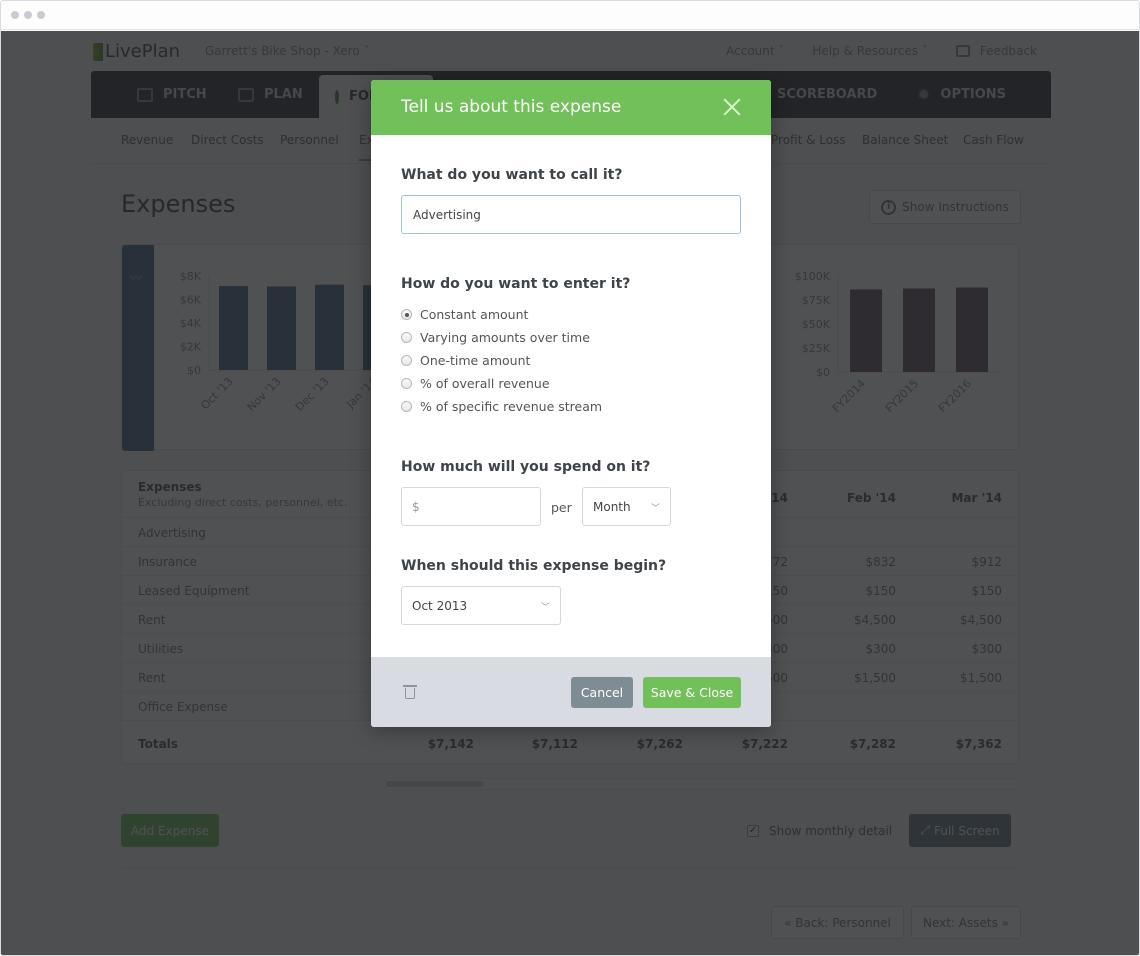 Image resolution: width=1140 pixels, height=956 pixels. I want to click on modal-header: Tell us about this expense, so click(571, 107).